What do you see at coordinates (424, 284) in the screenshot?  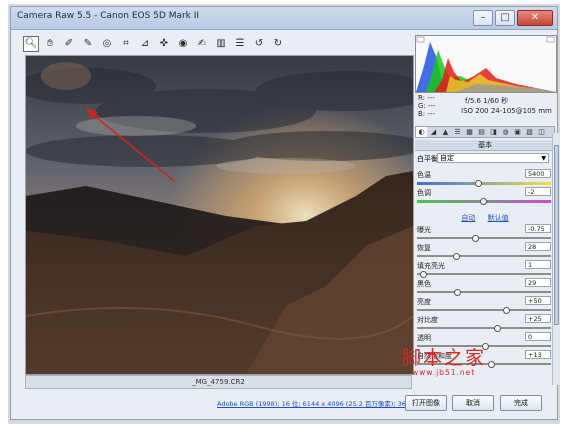 I see `blacks-label: 黑色` at bounding box center [424, 284].